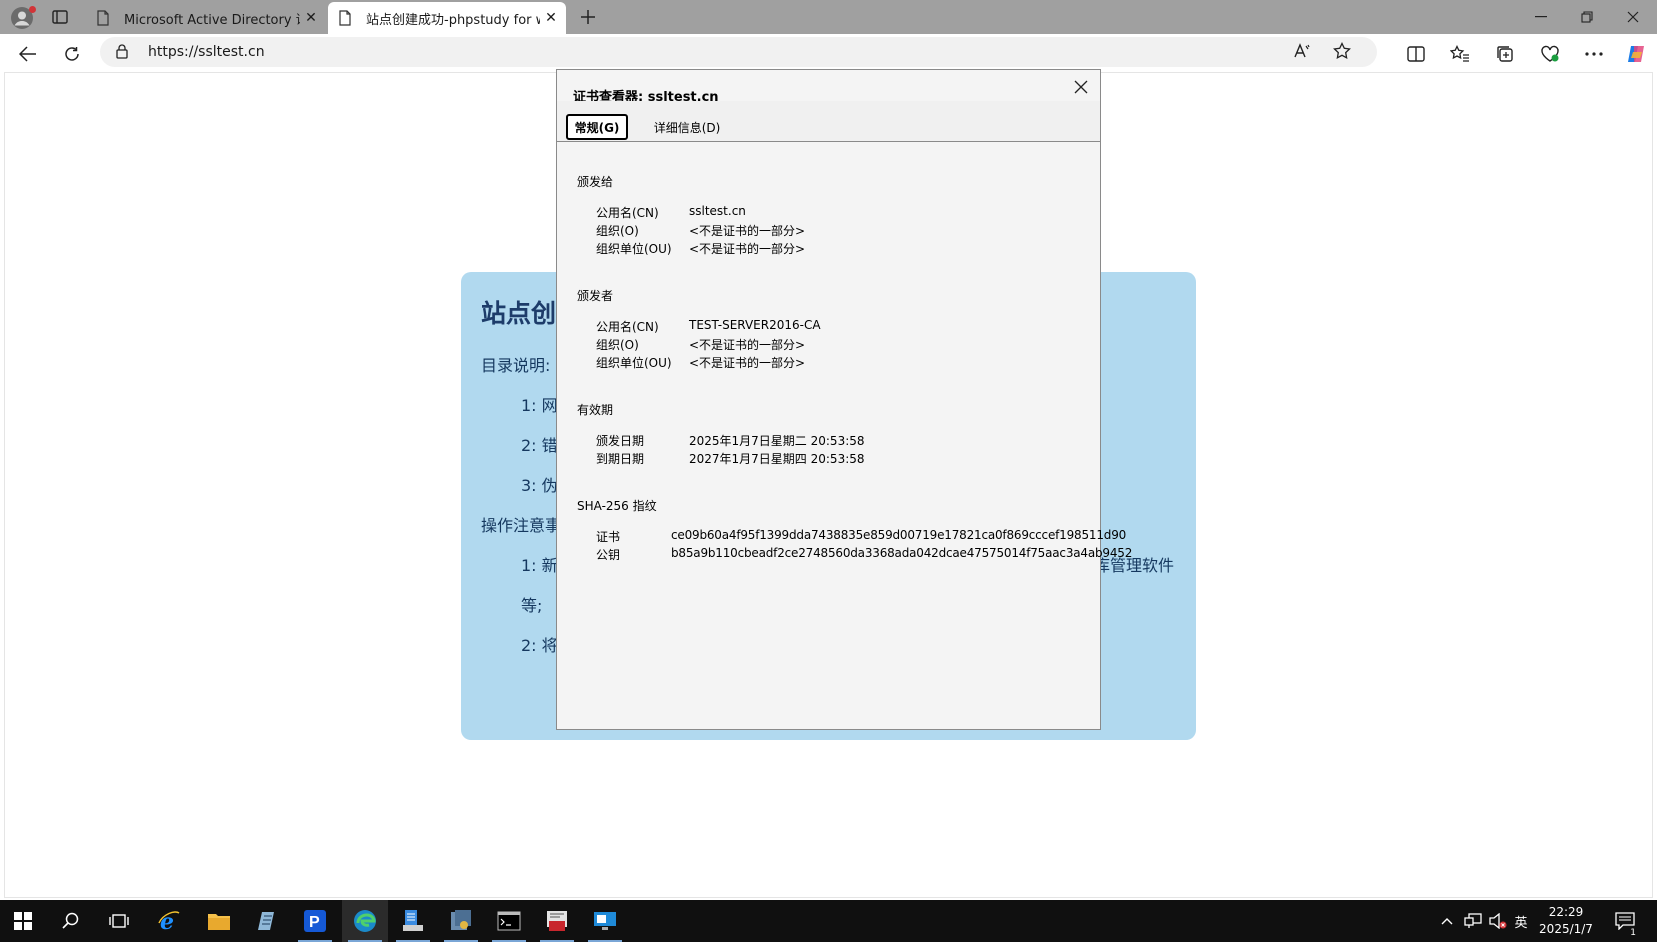  I want to click on action-center-icon: 1, so click(1625, 921).